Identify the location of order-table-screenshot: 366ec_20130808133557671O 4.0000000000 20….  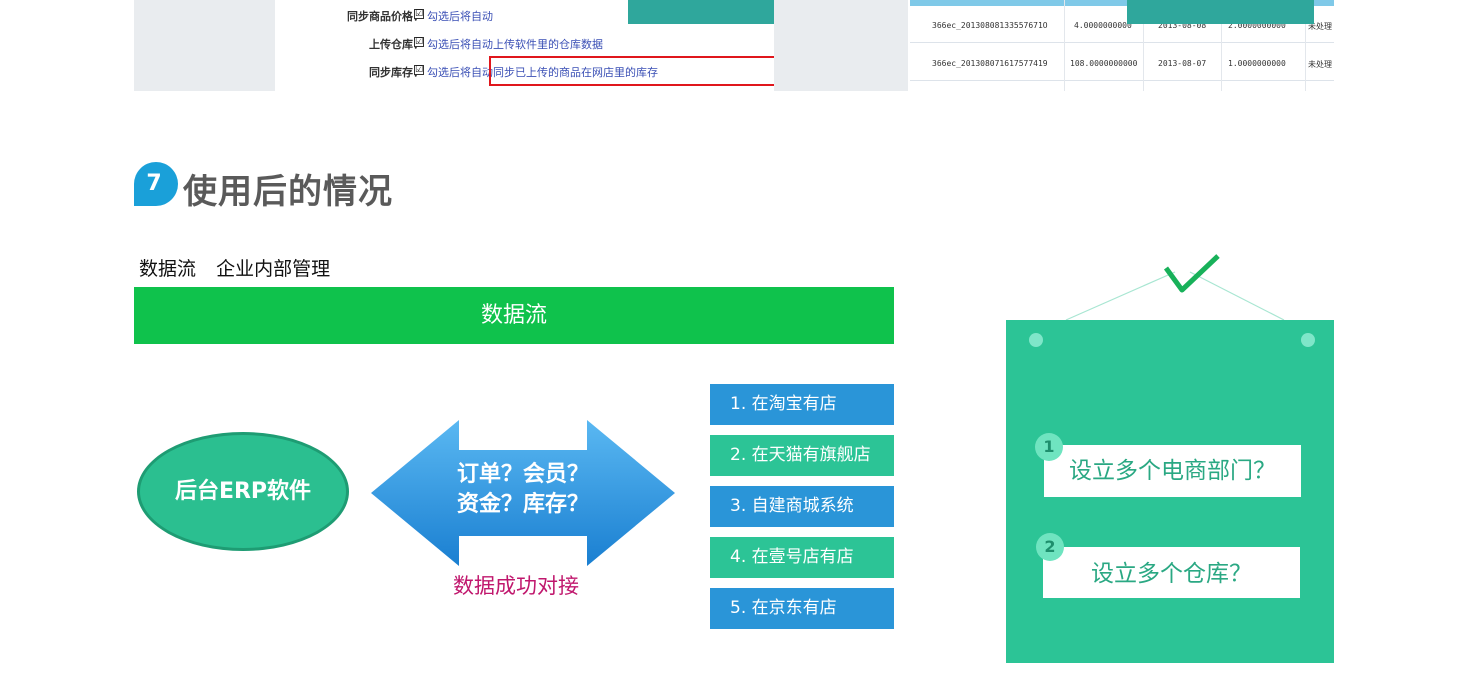
(1054, 45).